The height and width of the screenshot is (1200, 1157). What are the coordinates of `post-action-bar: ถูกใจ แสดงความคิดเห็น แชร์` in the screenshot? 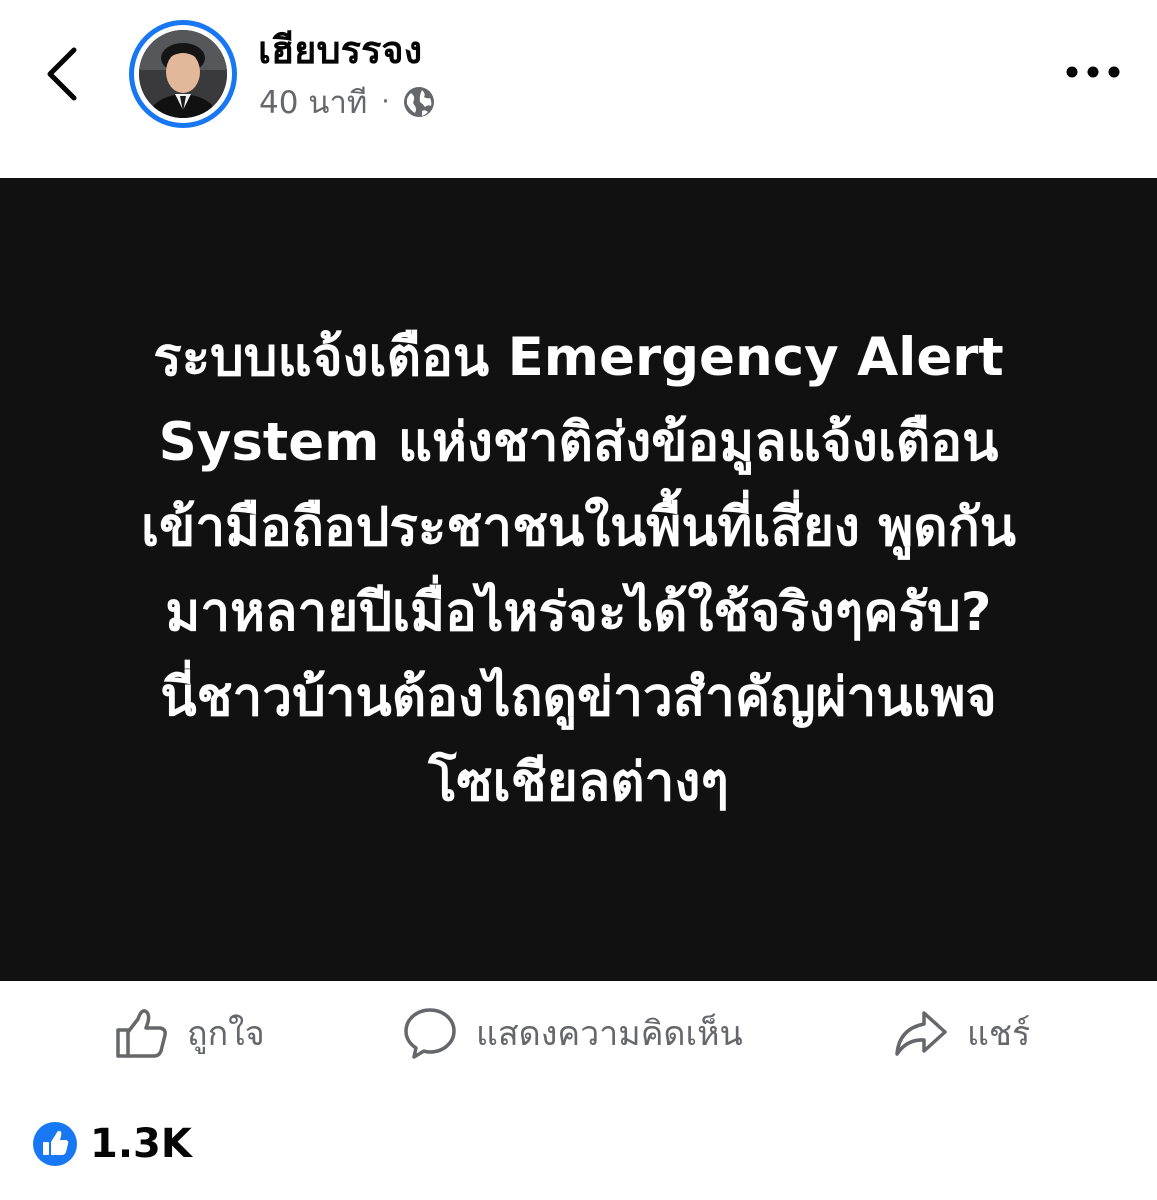 It's located at (578, 1036).